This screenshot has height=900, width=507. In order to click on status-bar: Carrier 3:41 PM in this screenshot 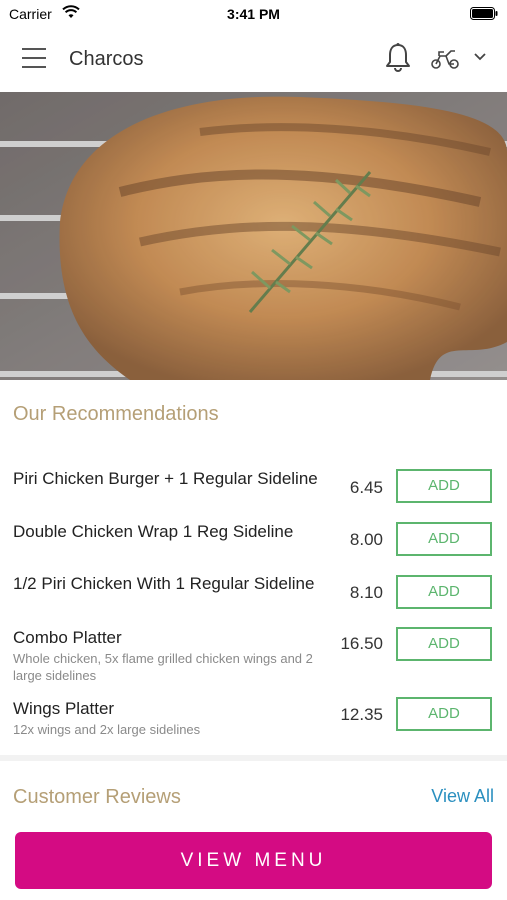, I will do `click(253, 14)`.